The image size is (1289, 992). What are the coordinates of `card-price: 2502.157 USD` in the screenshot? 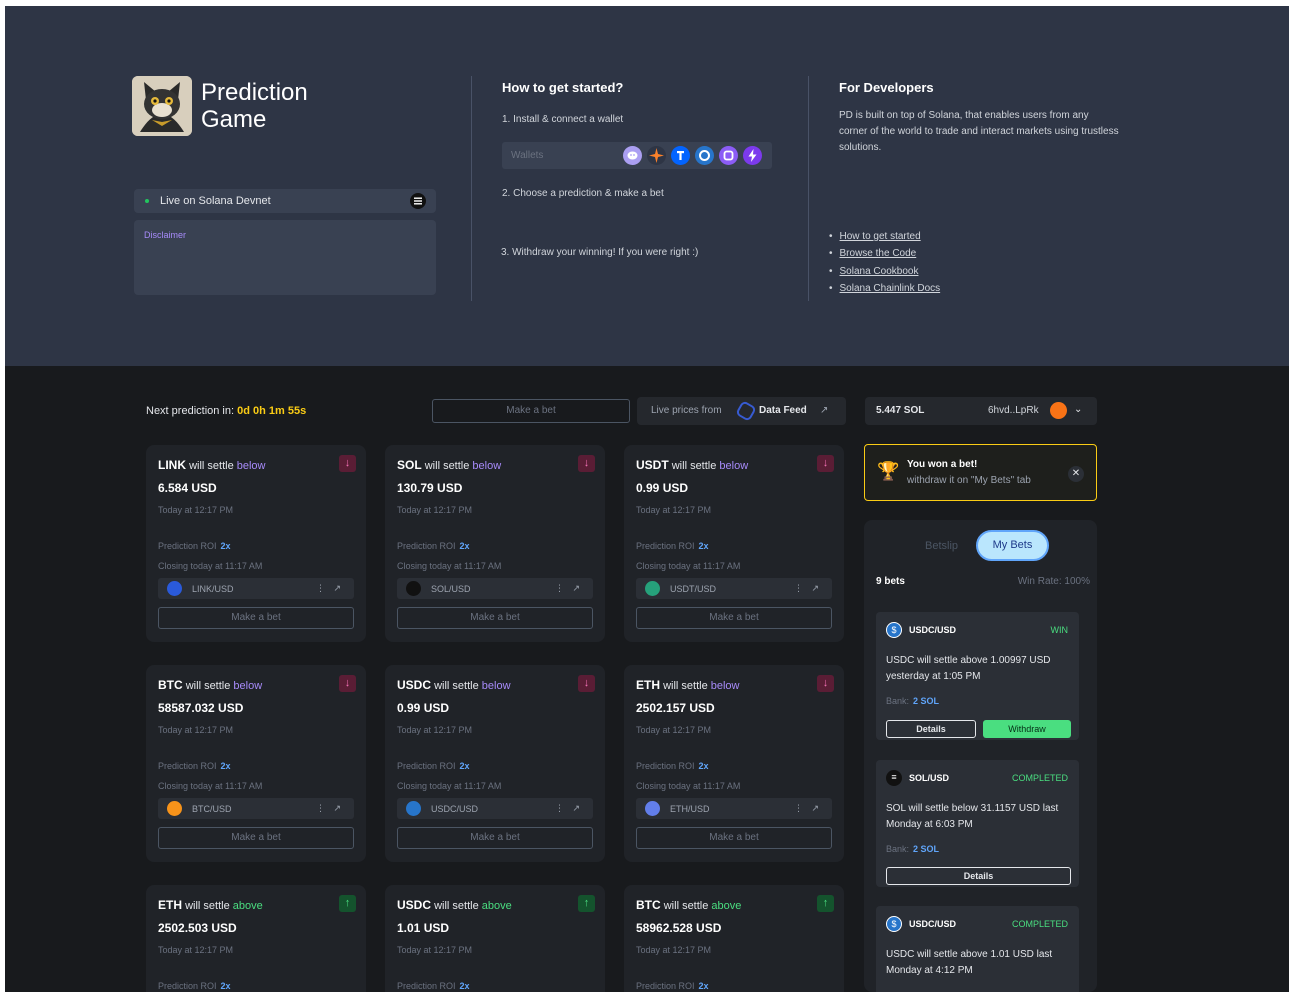 It's located at (675, 708).